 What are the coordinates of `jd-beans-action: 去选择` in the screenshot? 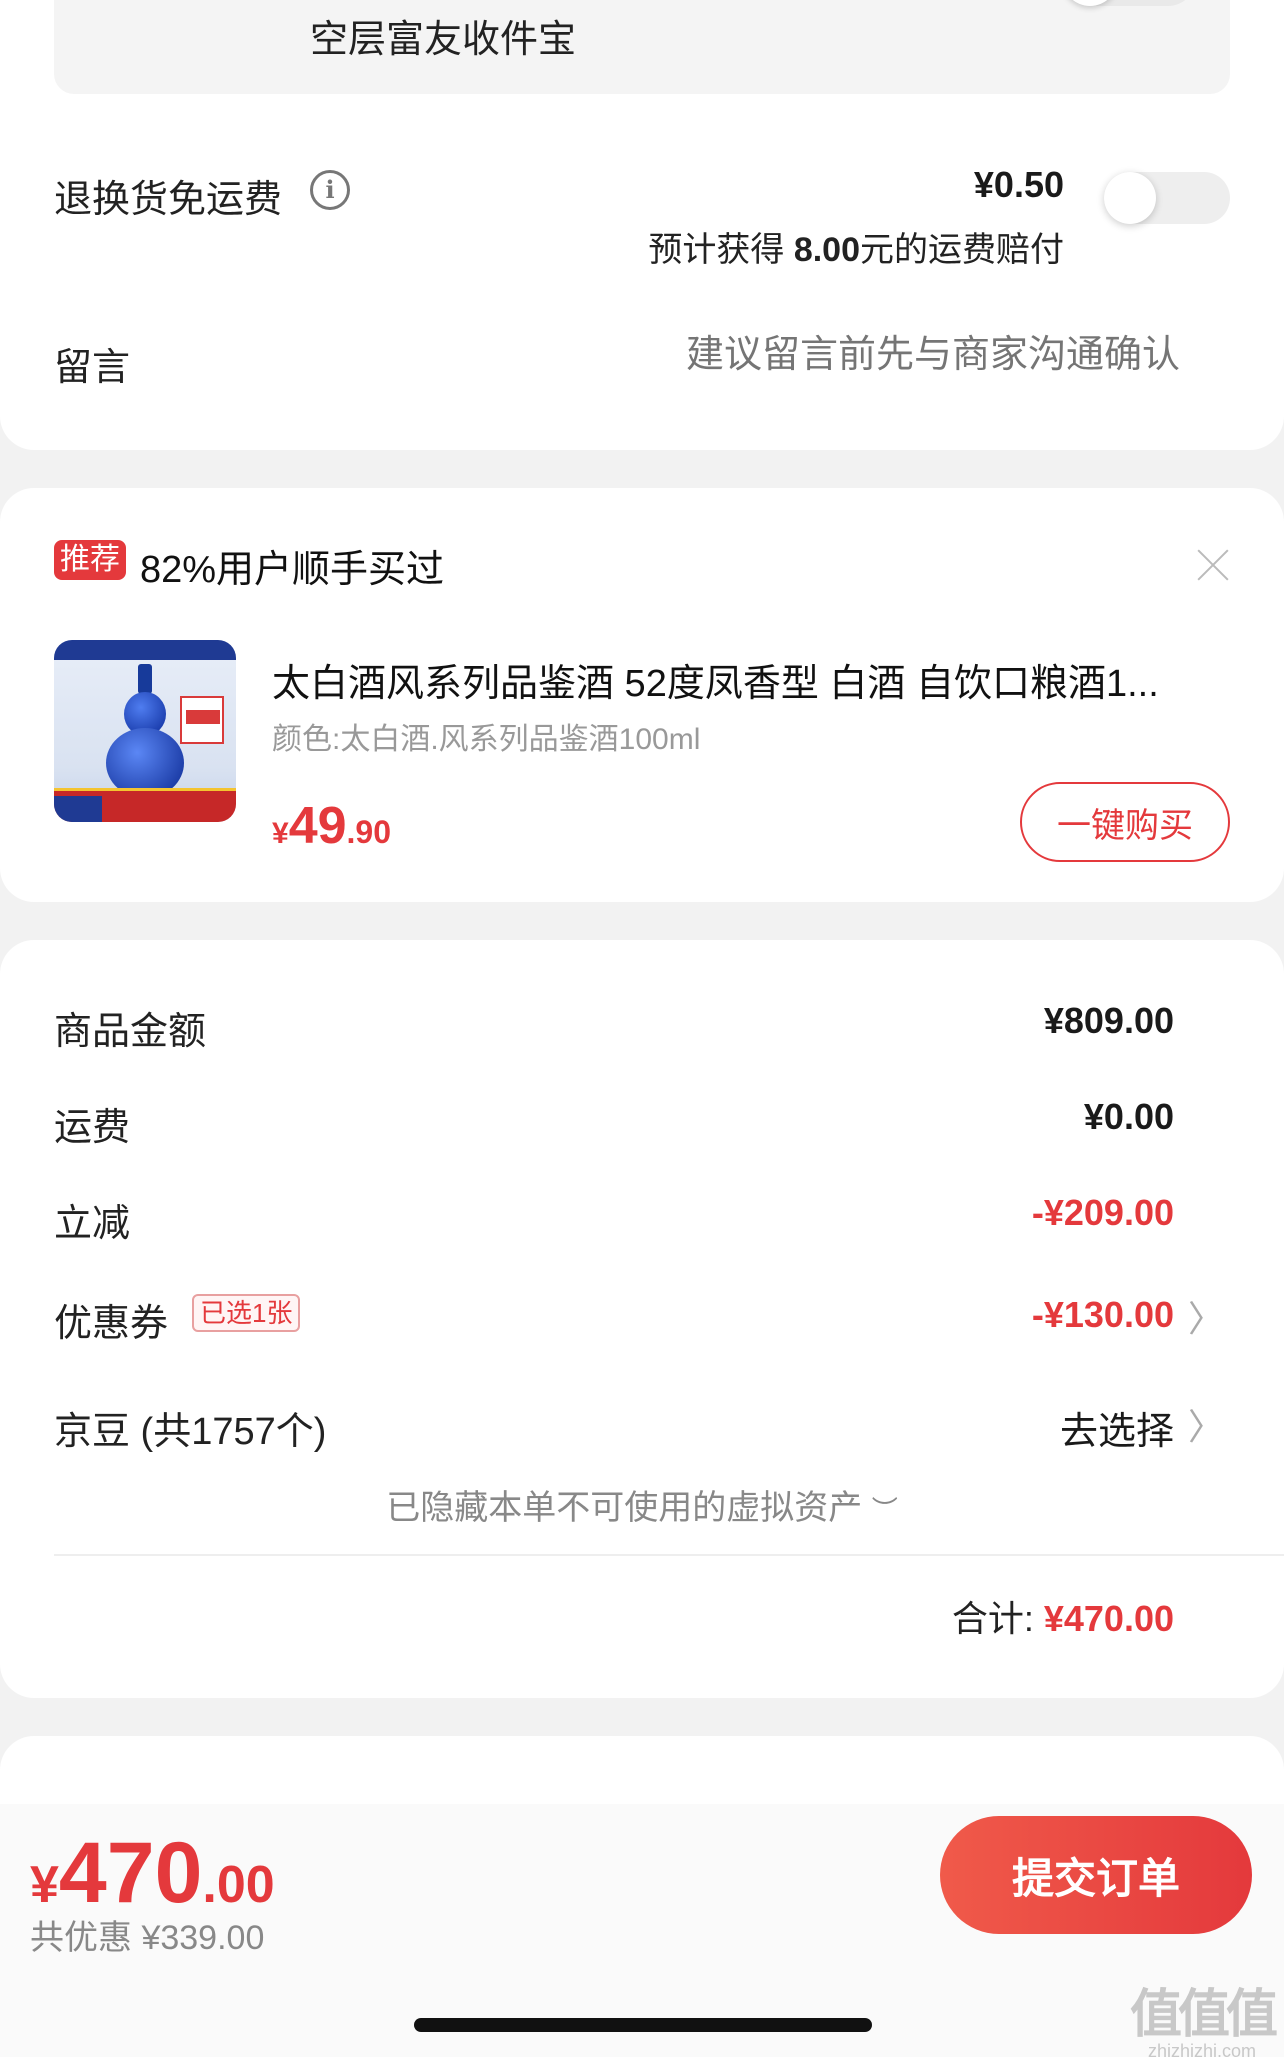 It's located at (1117, 1427).